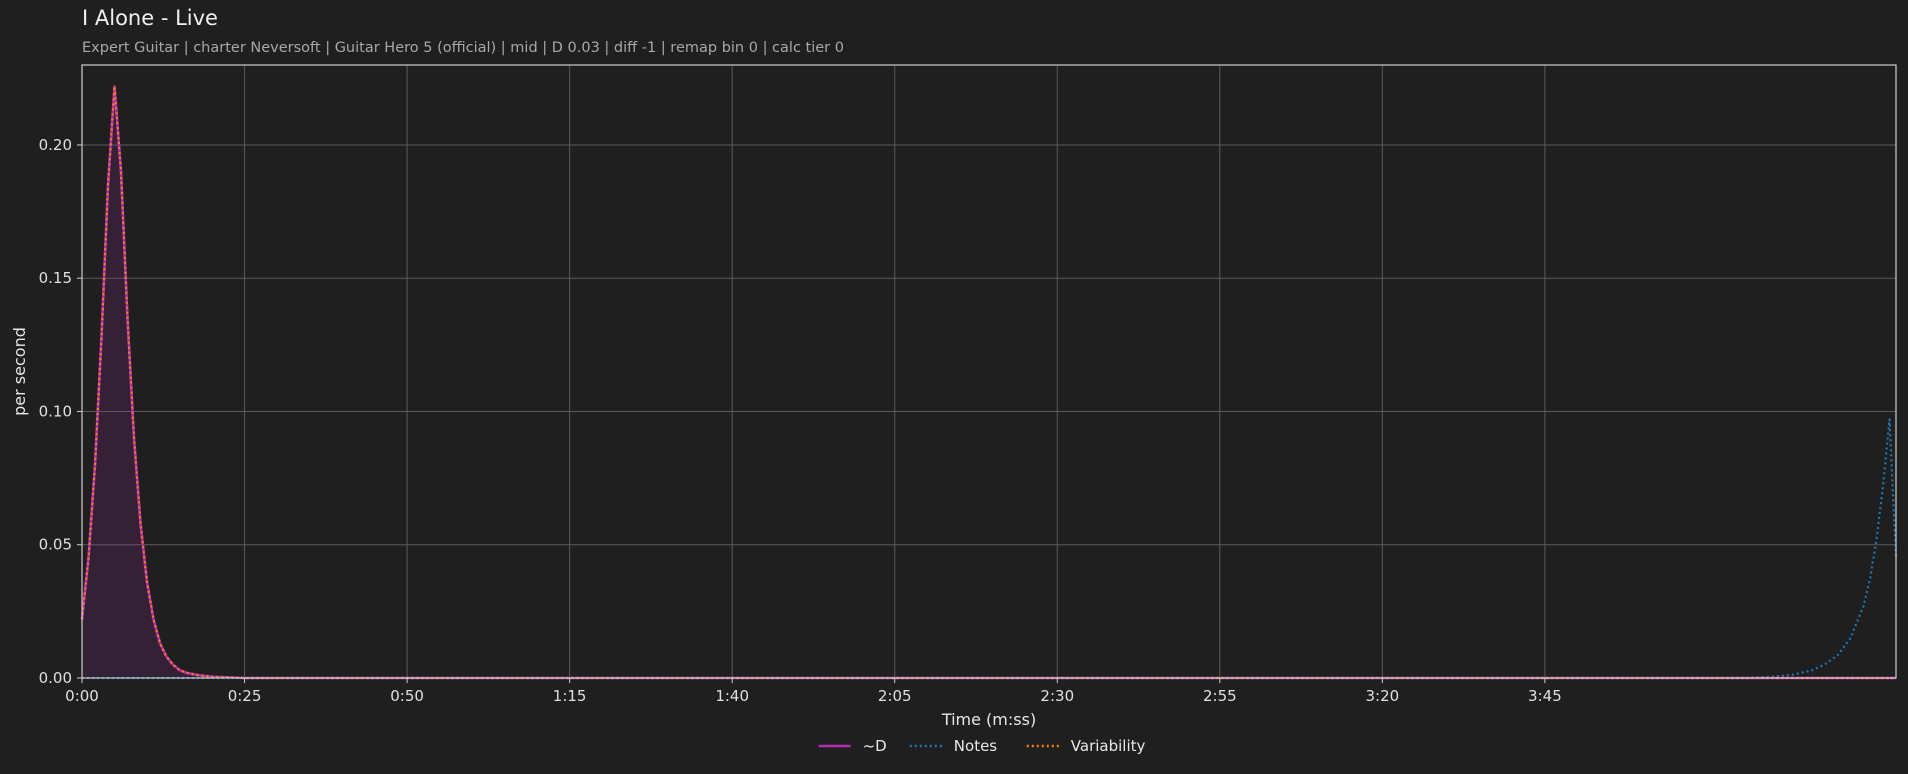 This screenshot has height=774, width=1908. What do you see at coordinates (19, 371) in the screenshot?
I see `y-axis-title: per second` at bounding box center [19, 371].